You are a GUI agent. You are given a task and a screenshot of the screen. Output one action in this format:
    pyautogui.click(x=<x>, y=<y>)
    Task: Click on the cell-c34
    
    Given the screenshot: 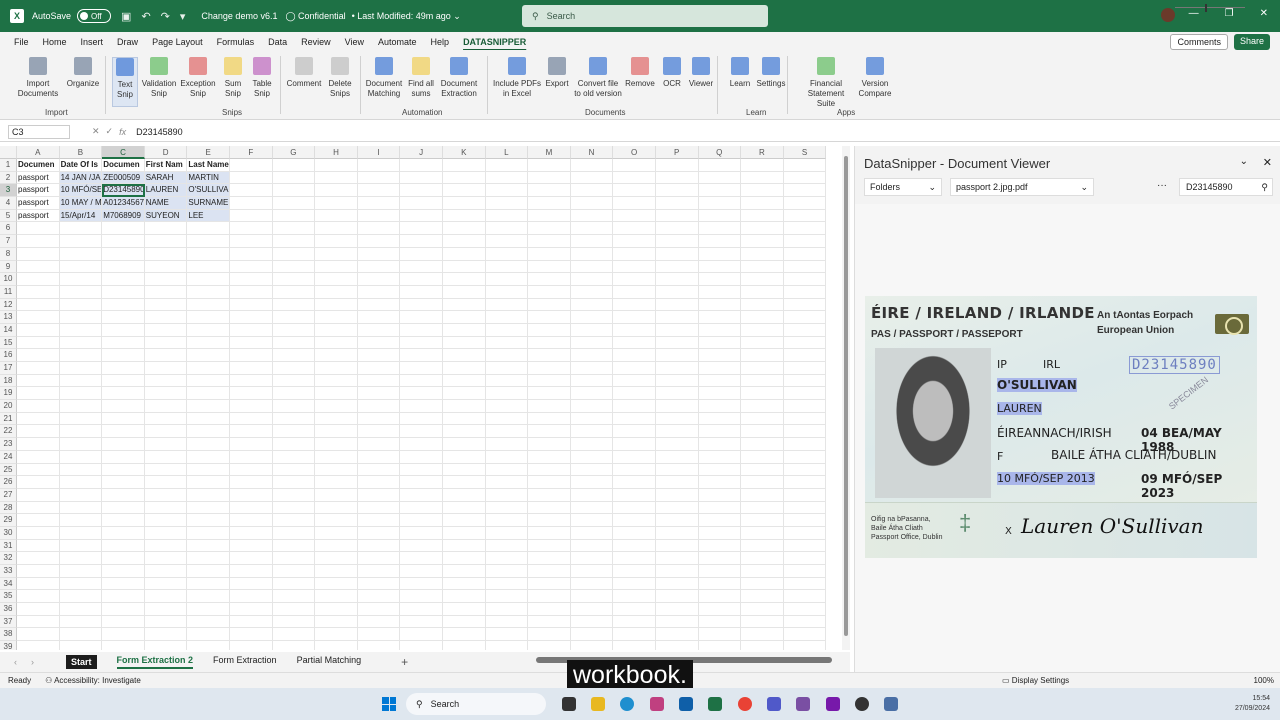 What is the action you would take?
    pyautogui.click(x=123, y=584)
    